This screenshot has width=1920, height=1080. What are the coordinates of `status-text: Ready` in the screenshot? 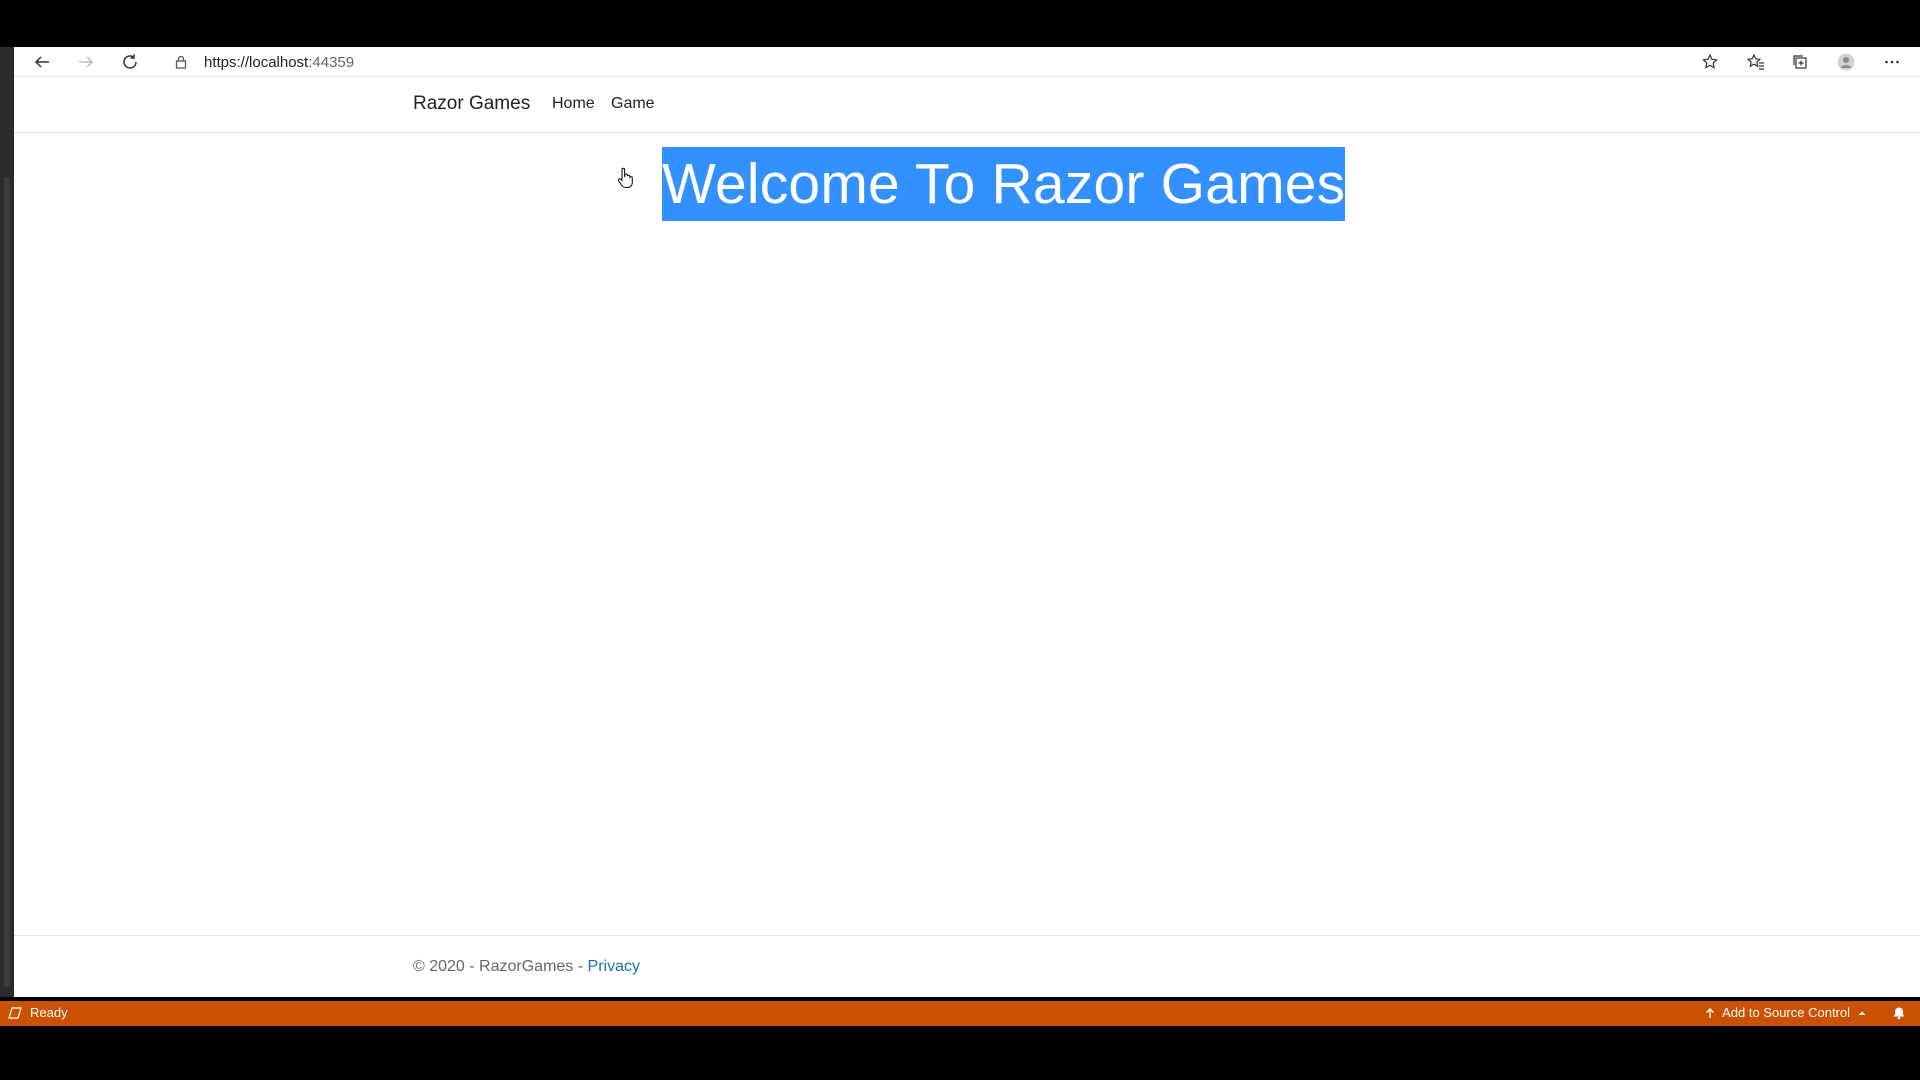 It's located at (49, 1012).